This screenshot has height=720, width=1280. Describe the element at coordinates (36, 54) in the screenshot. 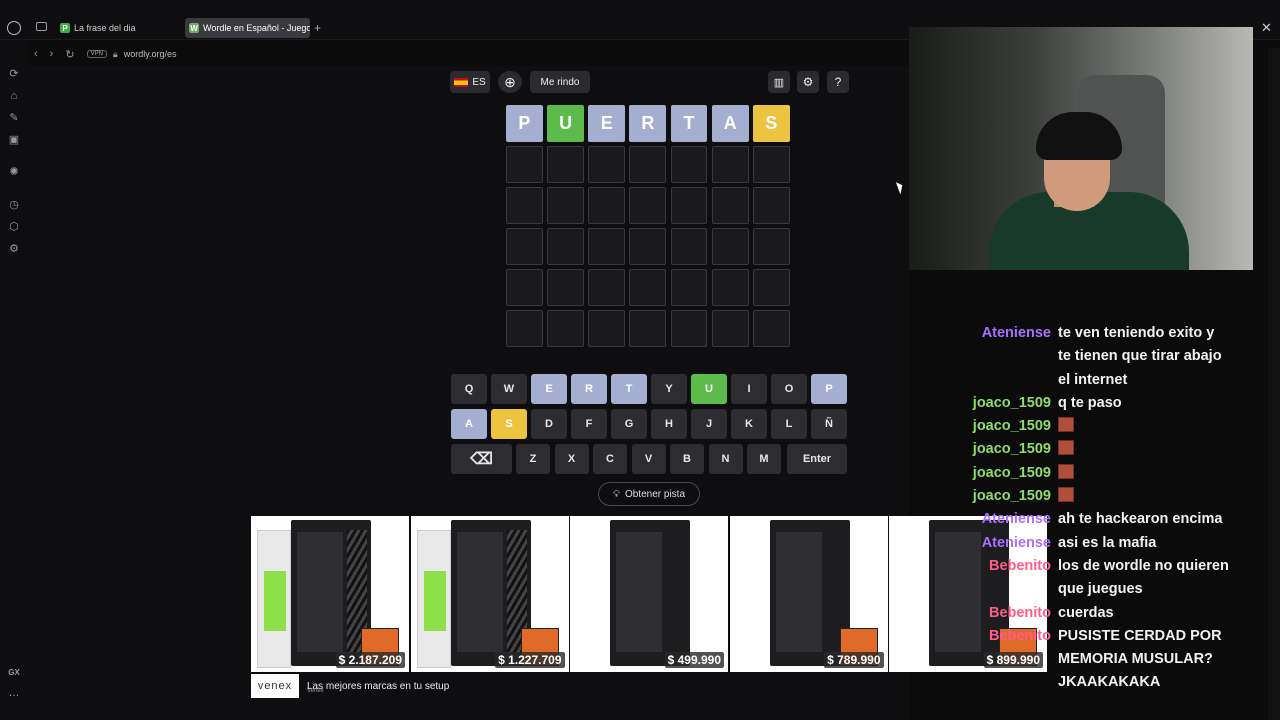

I see `back-icon: ‹` at that location.